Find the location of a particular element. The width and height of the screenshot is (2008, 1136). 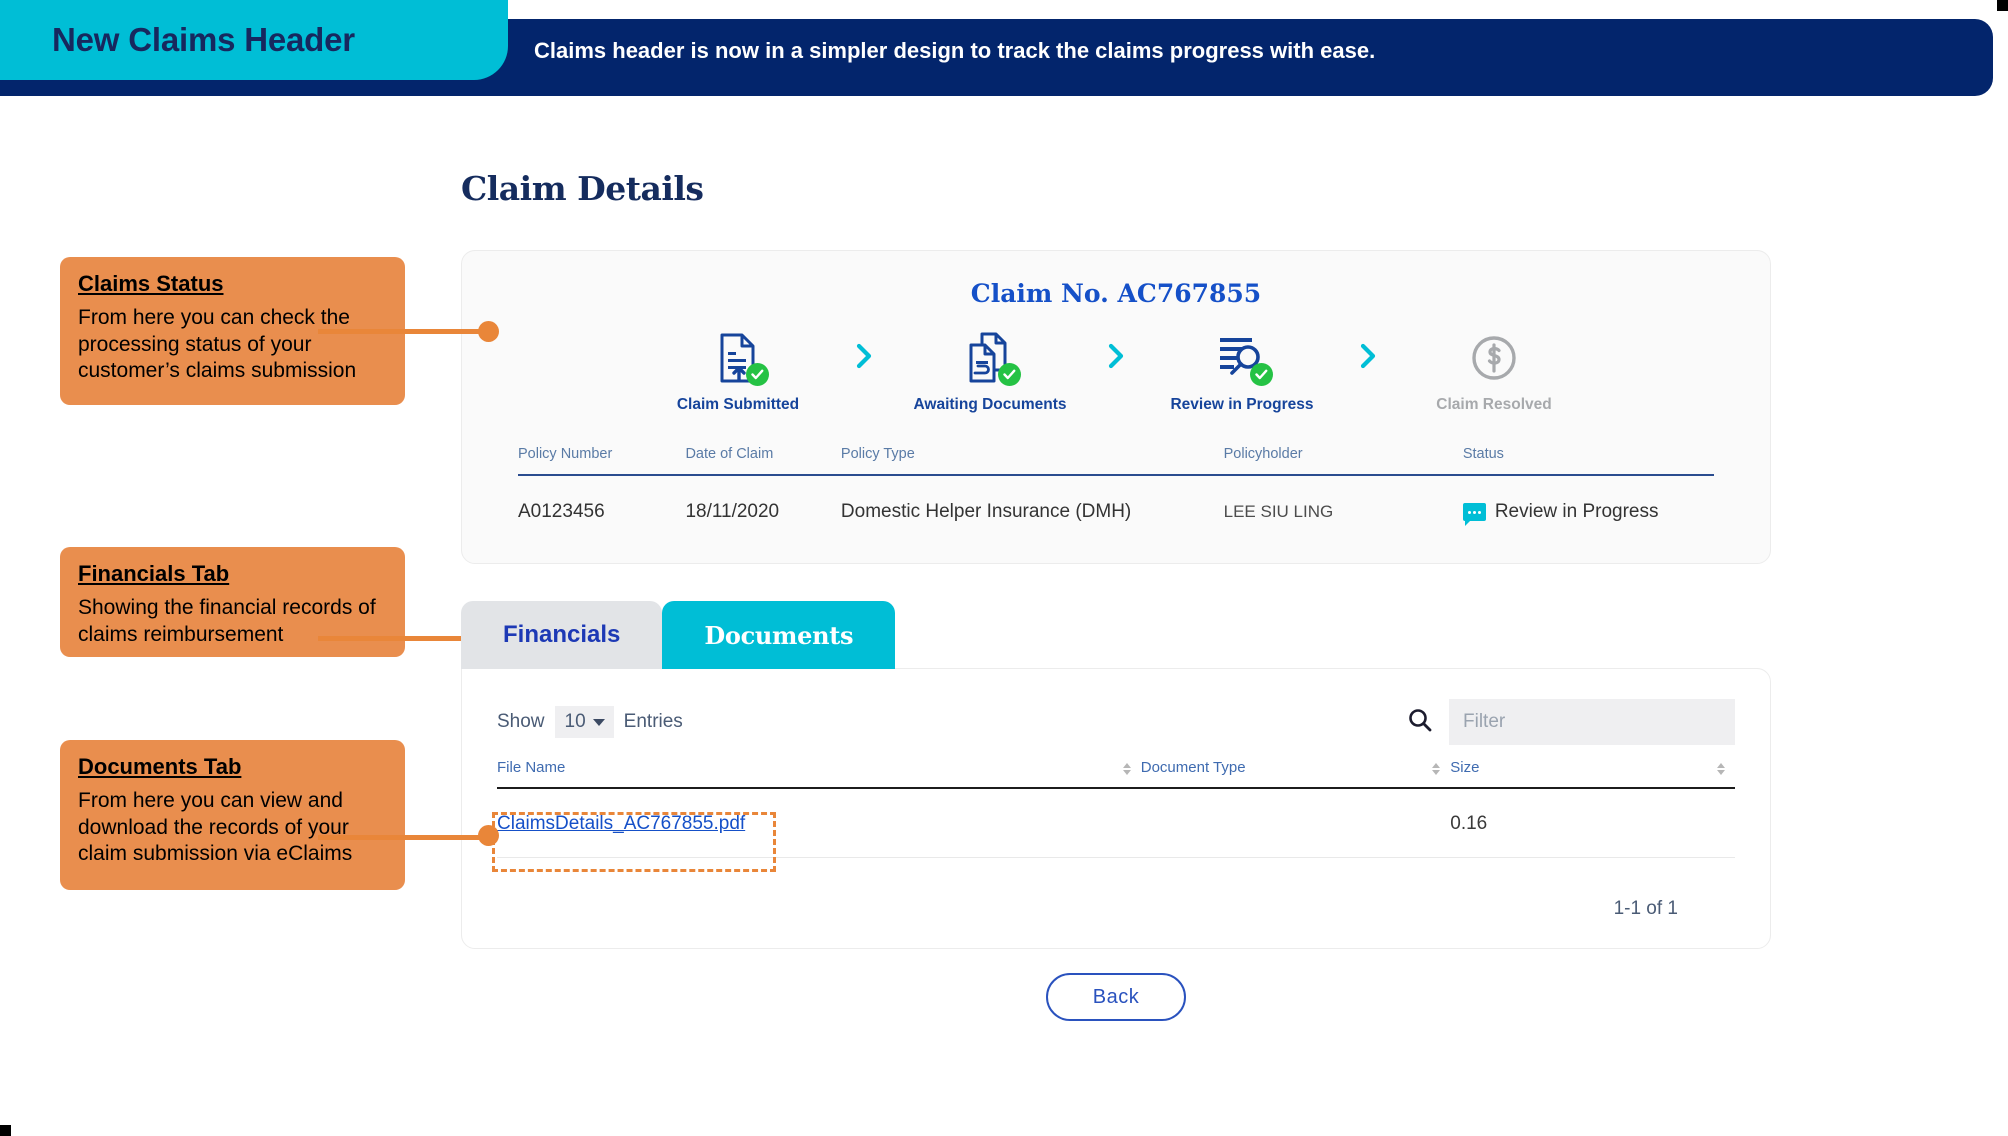

filter-group is located at coordinates (1571, 722).